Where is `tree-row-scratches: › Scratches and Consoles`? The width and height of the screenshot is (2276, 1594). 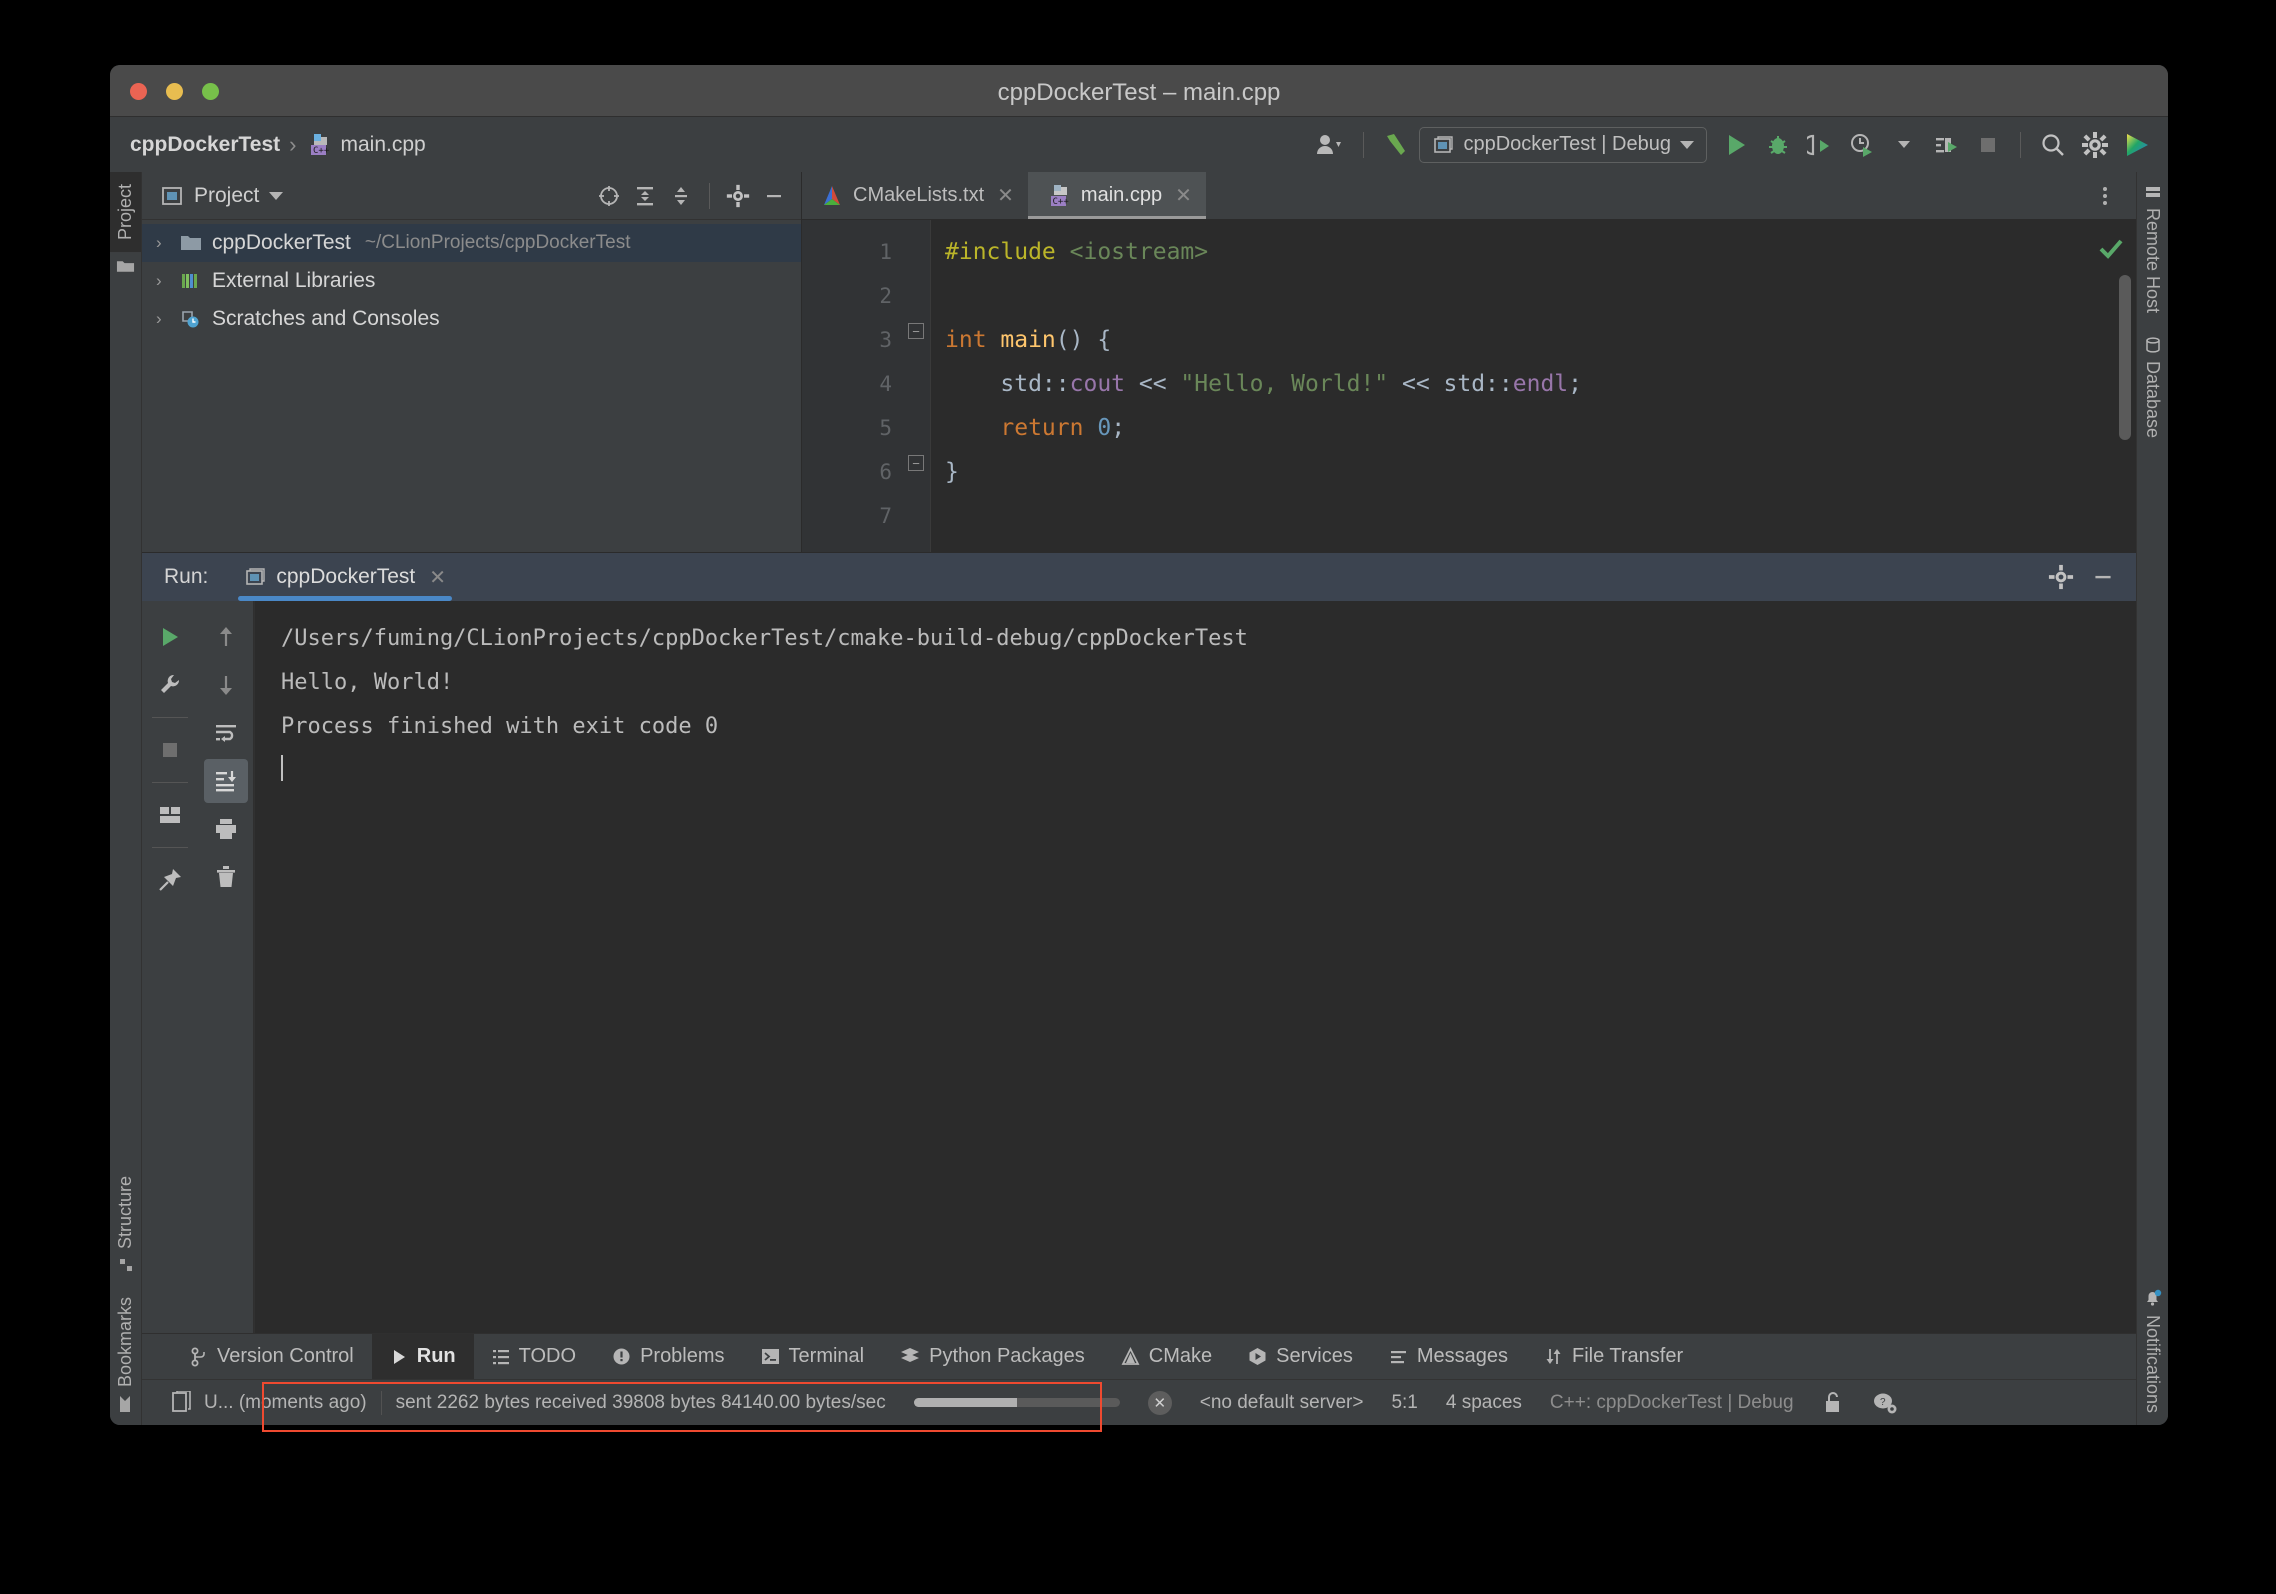
tree-row-scratches: › Scratches and Consoles is located at coordinates (471, 319).